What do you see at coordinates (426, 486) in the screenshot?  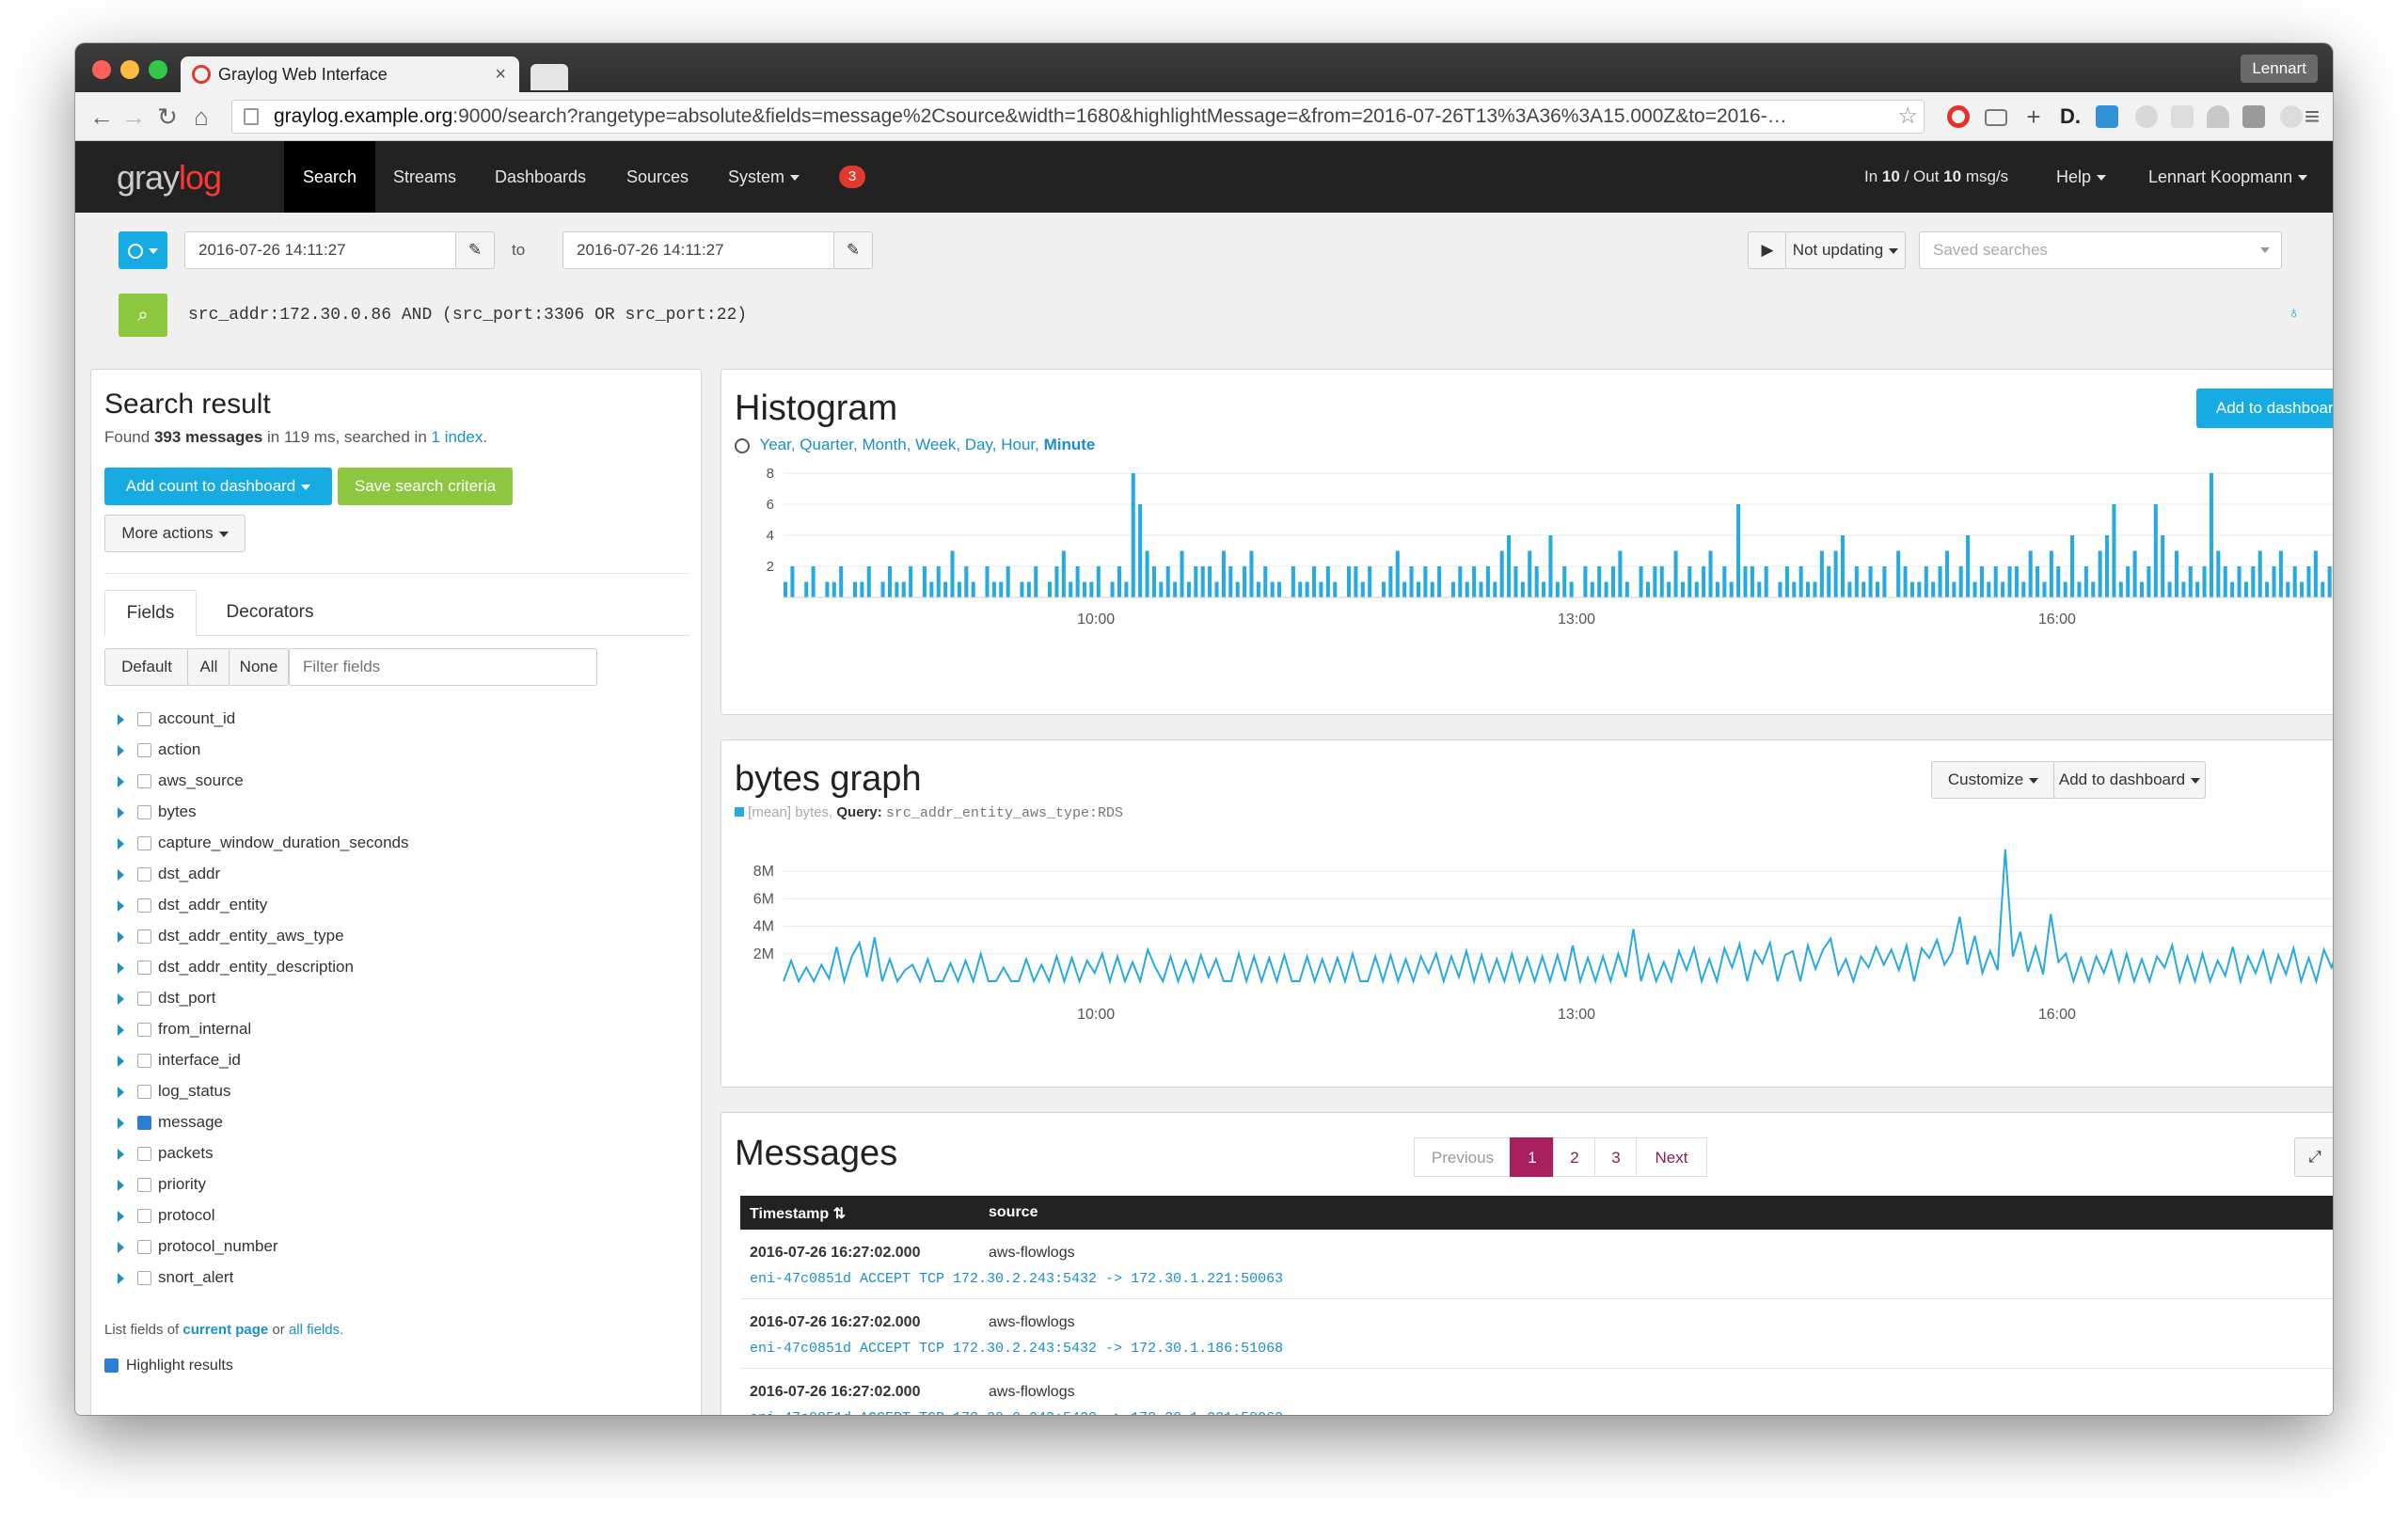 I see `save-search-criteria-button: Save search criteria` at bounding box center [426, 486].